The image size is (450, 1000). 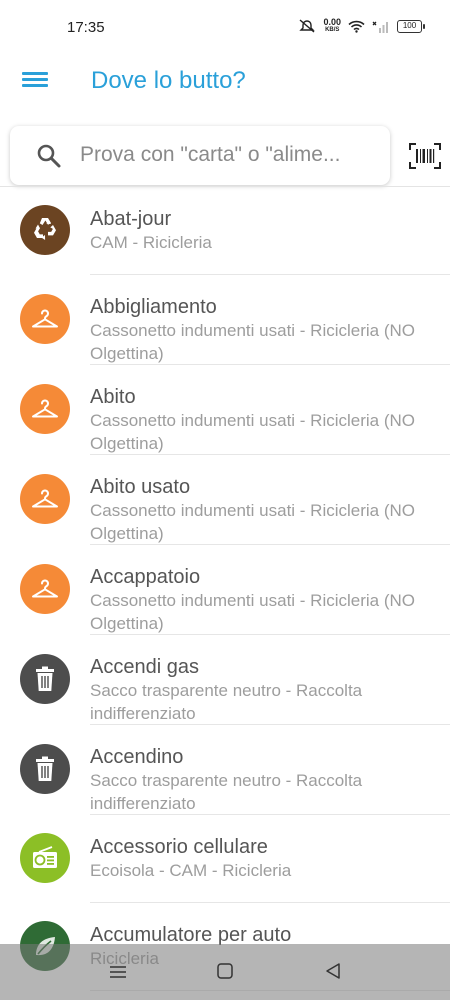 I want to click on item-title: Abat-jour, so click(x=131, y=219).